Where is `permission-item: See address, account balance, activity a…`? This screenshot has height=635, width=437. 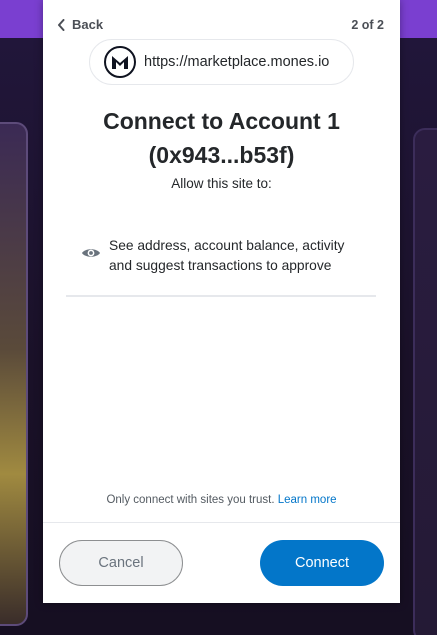
permission-item: See address, account balance, activity a… is located at coordinates (231, 256).